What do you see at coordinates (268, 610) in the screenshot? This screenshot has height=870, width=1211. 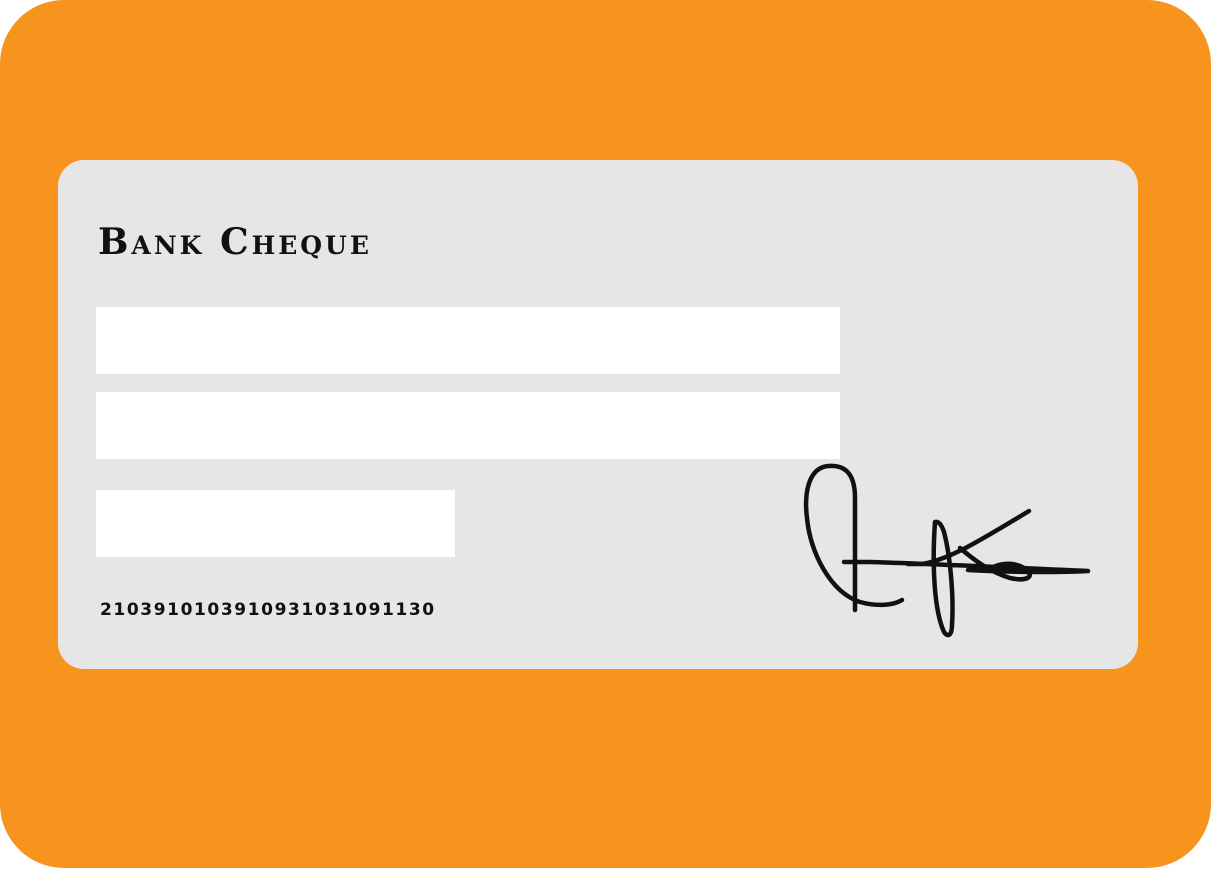 I see `account-number: 2103910103910931031091130` at bounding box center [268, 610].